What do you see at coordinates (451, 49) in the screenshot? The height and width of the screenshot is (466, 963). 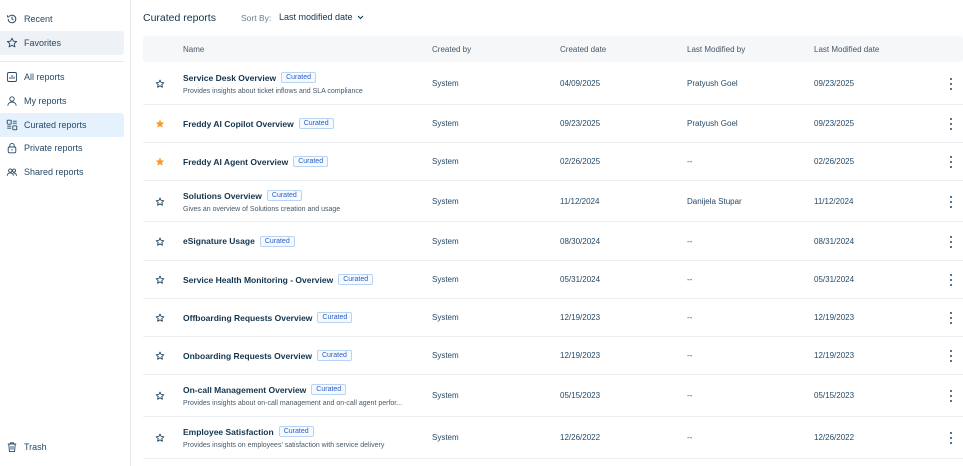 I see `column-header-created-by: Created by` at bounding box center [451, 49].